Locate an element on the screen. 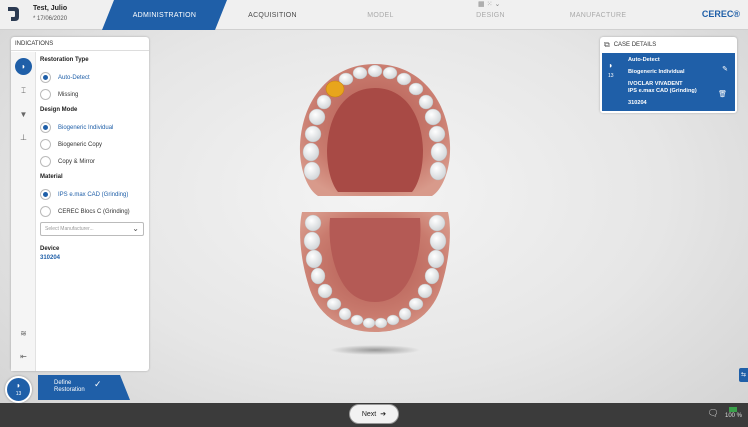  tooth-badge: ◗ 13 is located at coordinates (18, 389).